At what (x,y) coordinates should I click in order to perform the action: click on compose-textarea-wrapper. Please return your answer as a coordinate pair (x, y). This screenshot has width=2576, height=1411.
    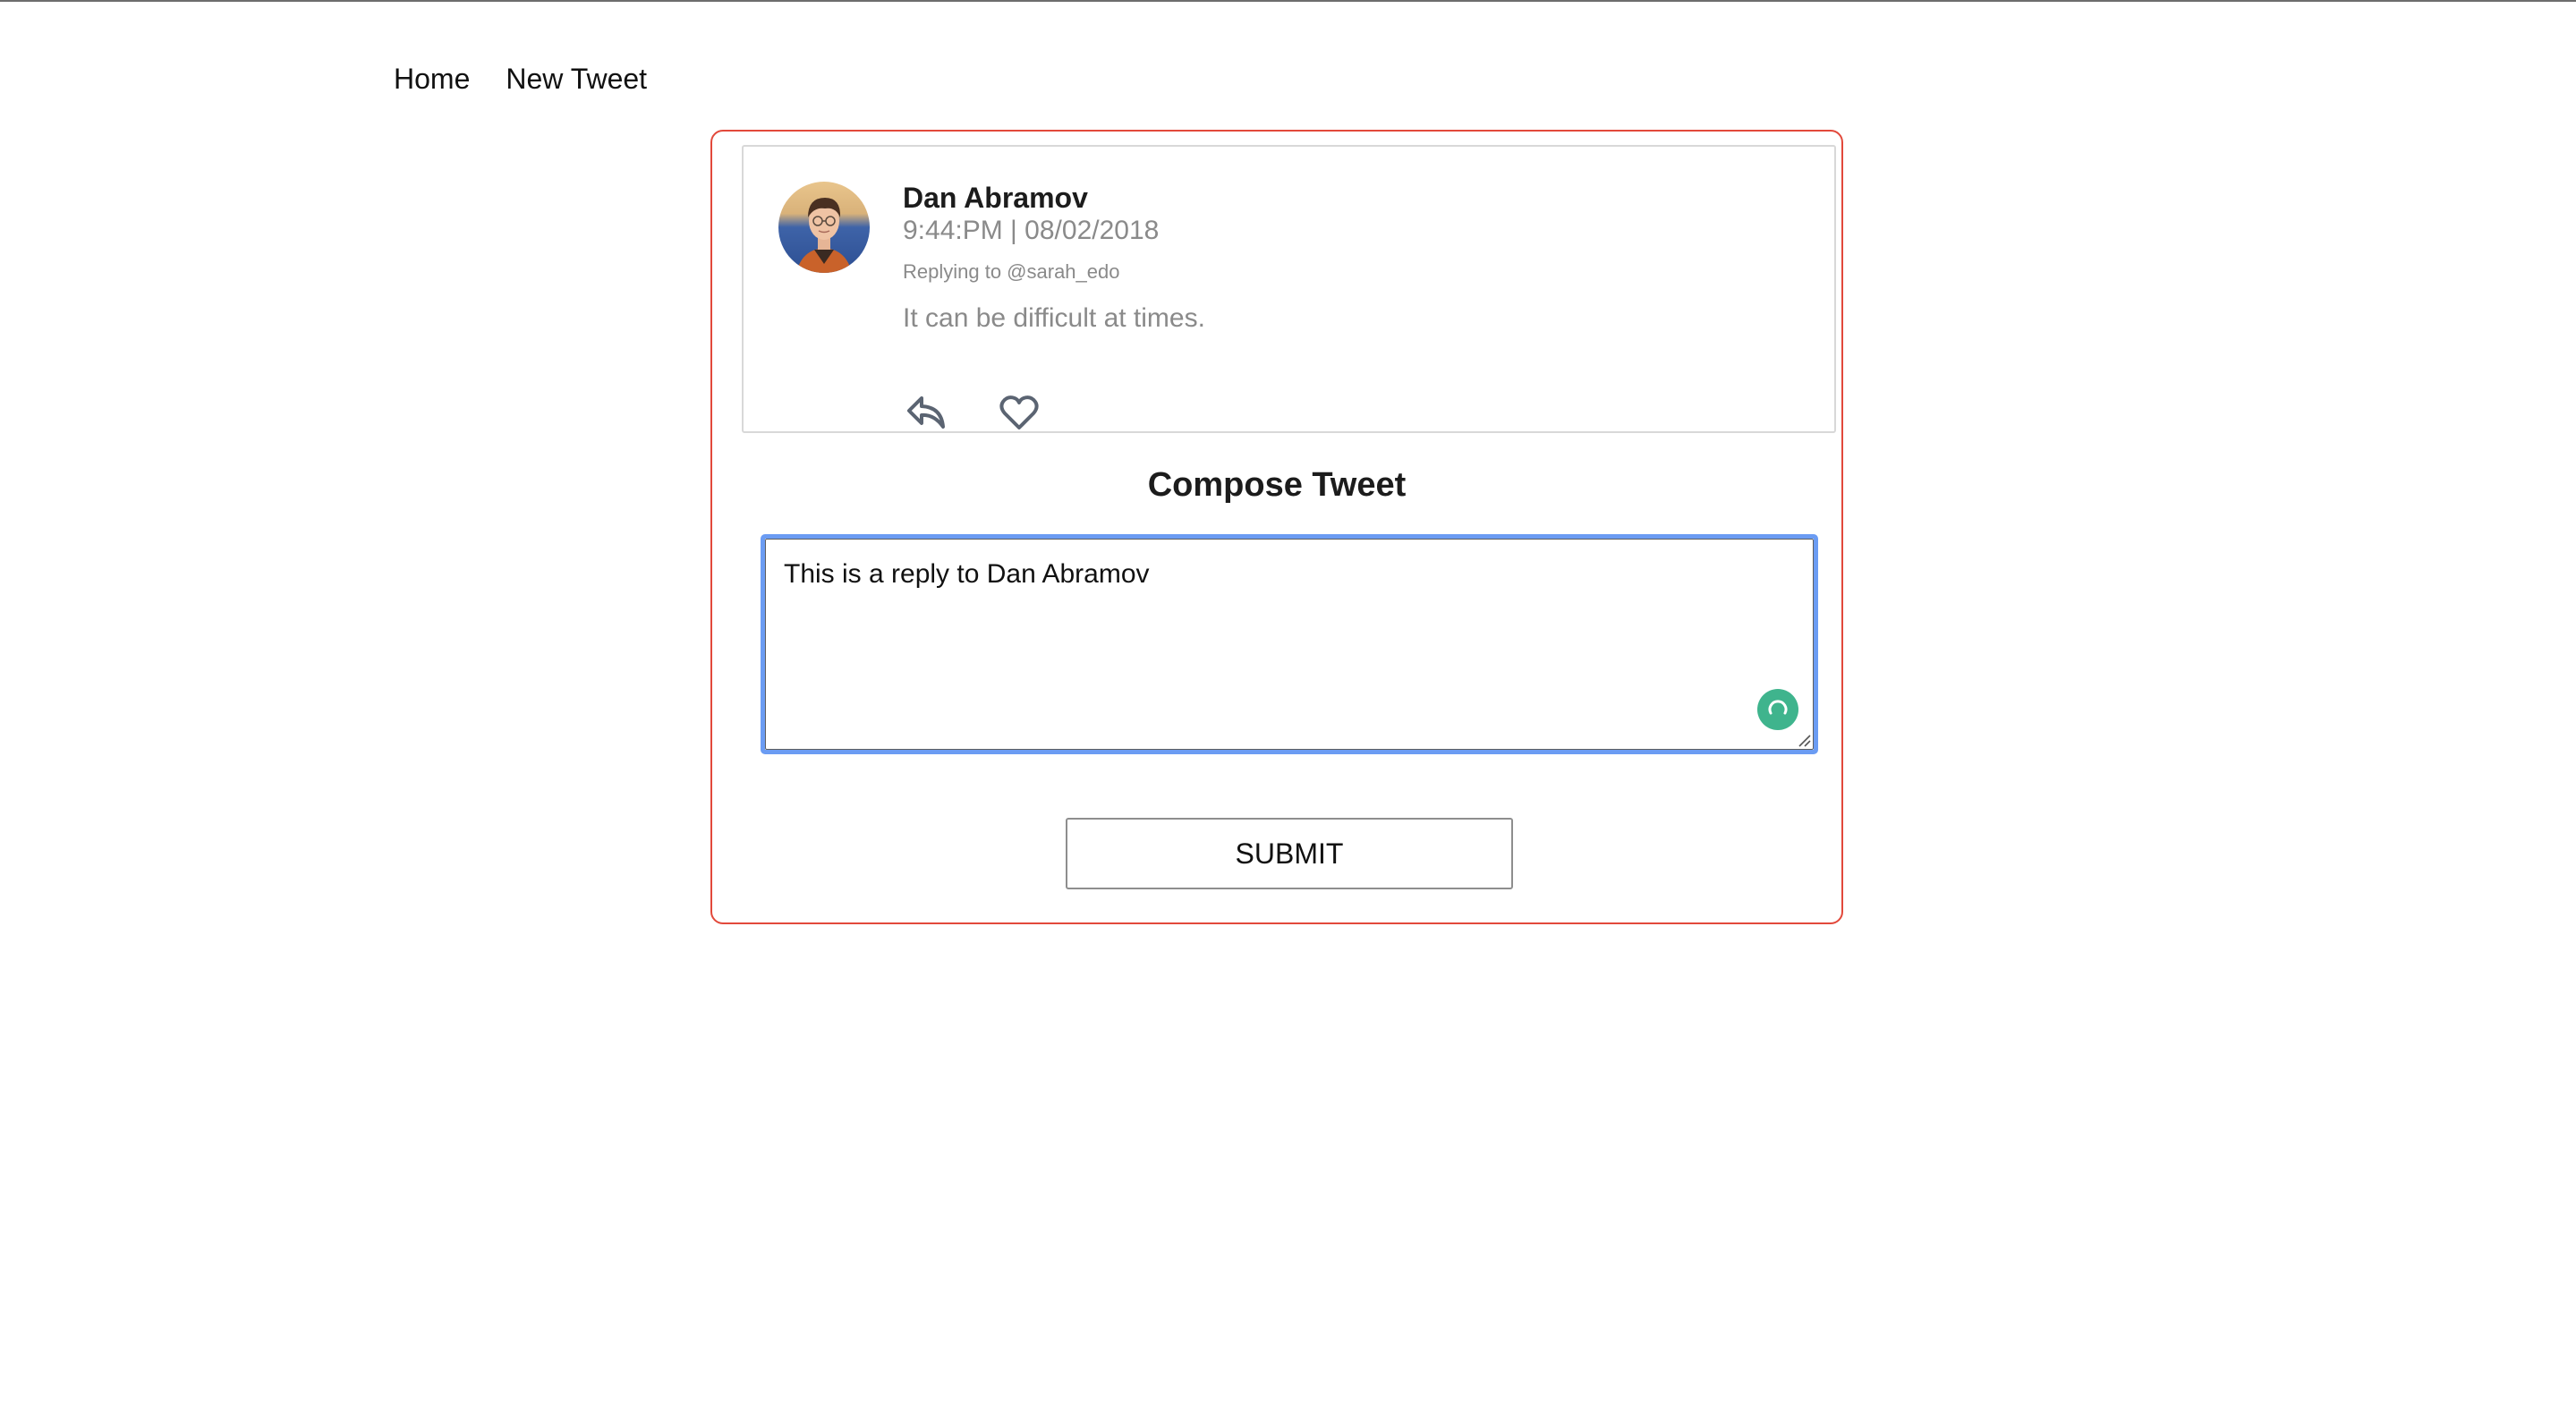
    Looking at the image, I should click on (1289, 644).